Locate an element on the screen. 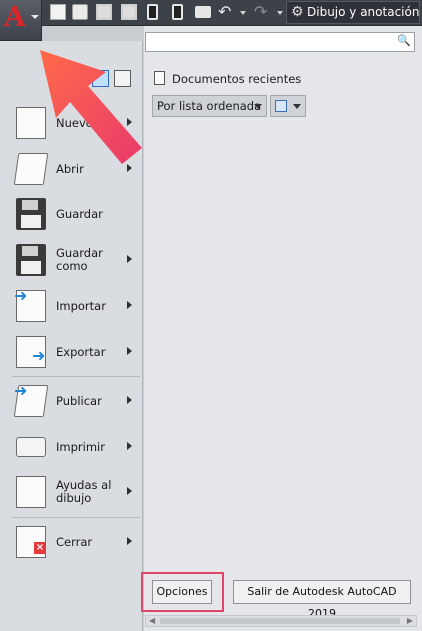 This screenshot has height=631, width=422. menu-item-label: Nuevo is located at coordinates (74, 123).